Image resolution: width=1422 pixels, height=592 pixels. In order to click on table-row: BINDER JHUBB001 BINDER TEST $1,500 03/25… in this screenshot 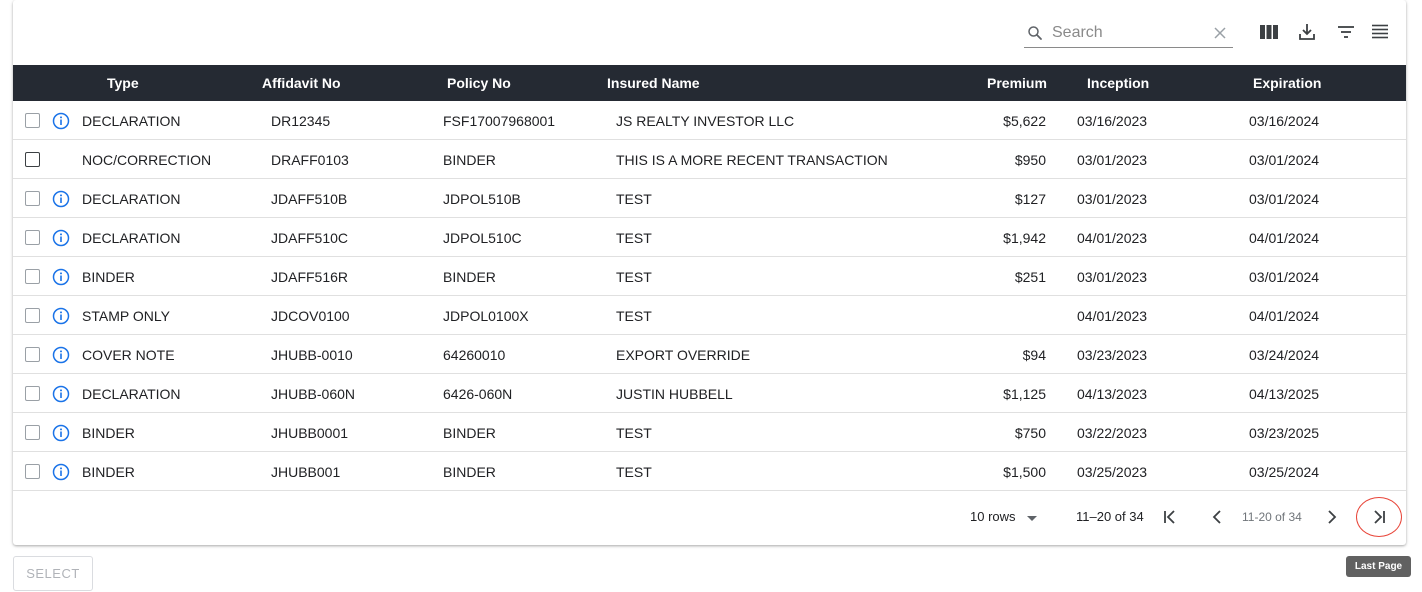, I will do `click(709, 471)`.